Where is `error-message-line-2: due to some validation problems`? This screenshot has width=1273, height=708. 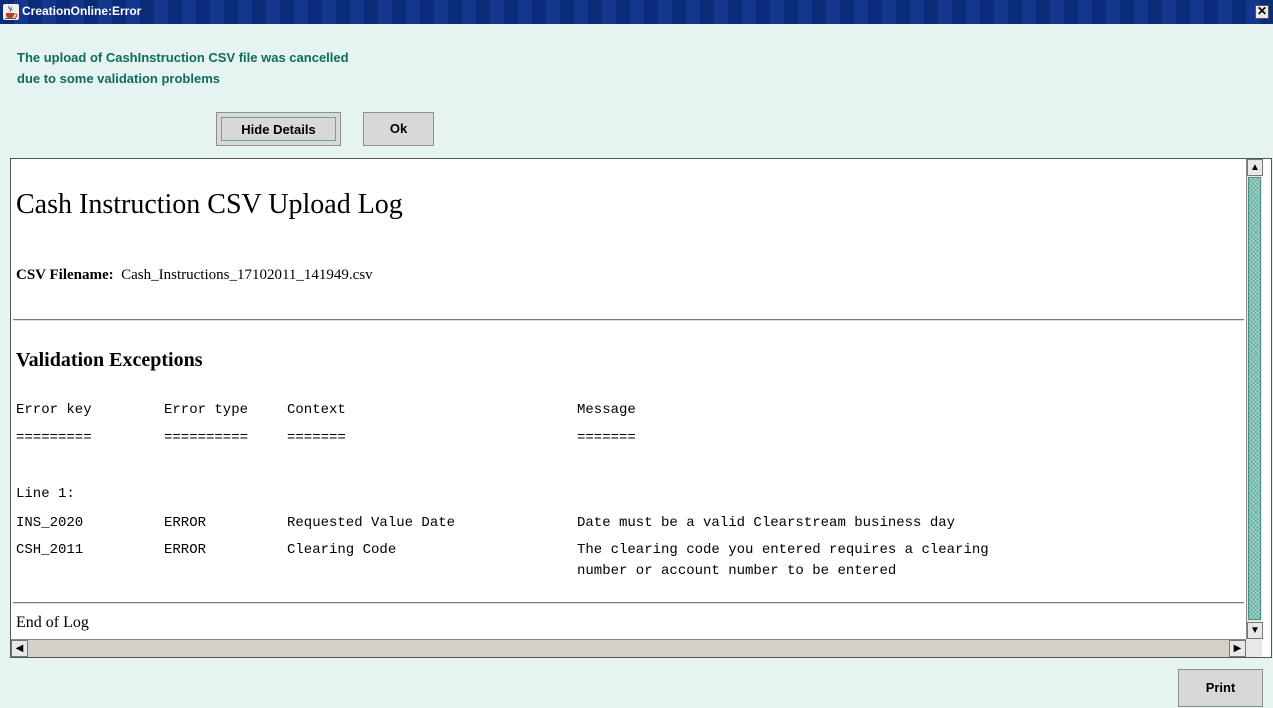
error-message-line-2: due to some validation problems is located at coordinates (118, 78).